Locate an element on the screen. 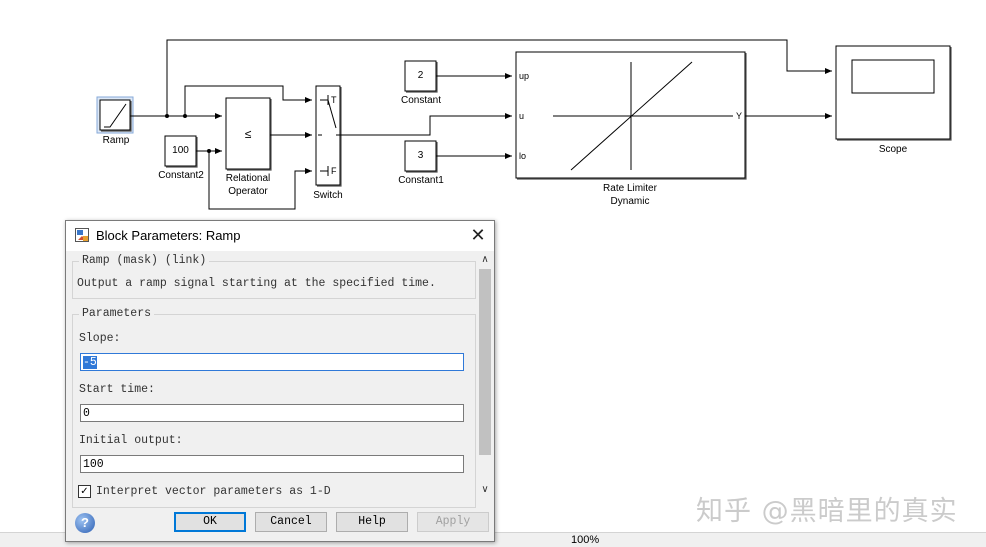 This screenshot has width=986, height=547. help-icon: ? is located at coordinates (85, 523).